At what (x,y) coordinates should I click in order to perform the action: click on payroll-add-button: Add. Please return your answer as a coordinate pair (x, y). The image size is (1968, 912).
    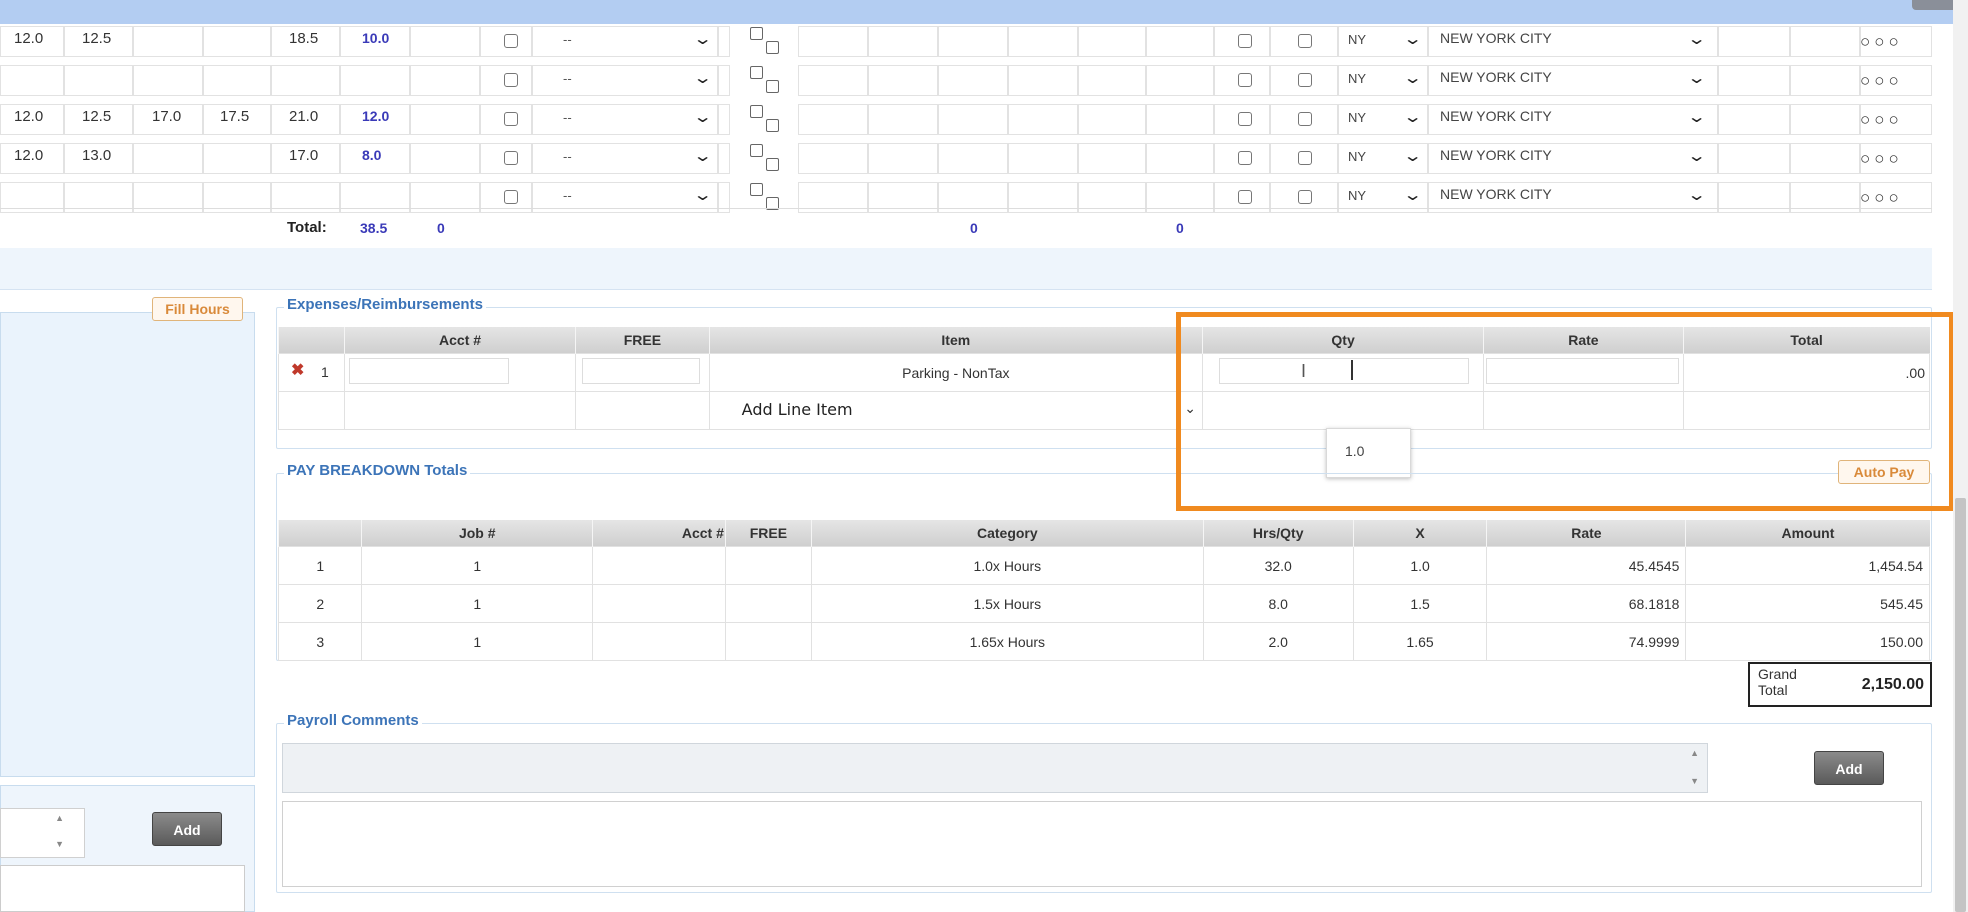
    Looking at the image, I should click on (1849, 768).